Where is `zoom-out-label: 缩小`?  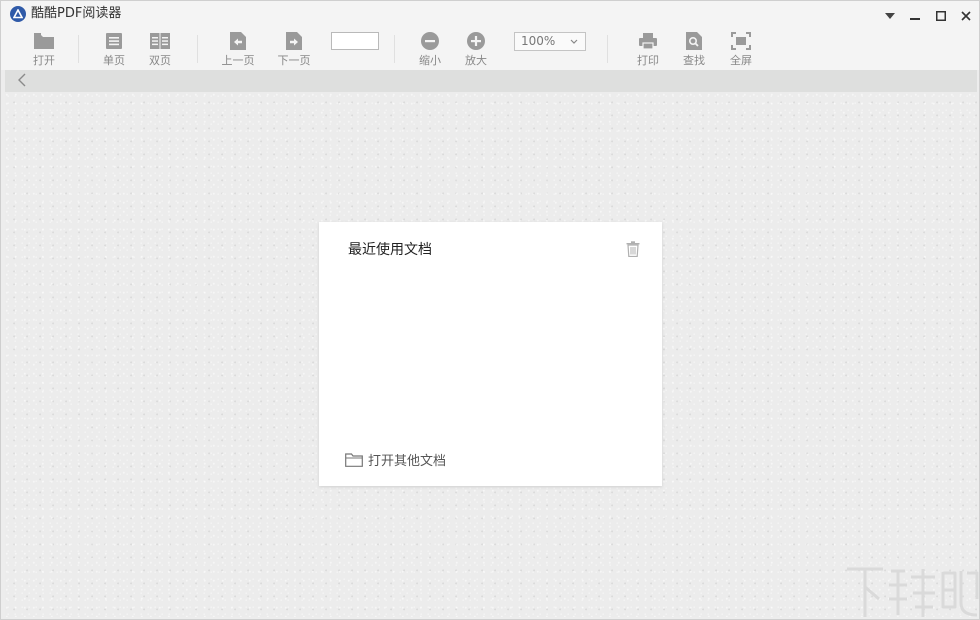 zoom-out-label: 缩小 is located at coordinates (430, 60).